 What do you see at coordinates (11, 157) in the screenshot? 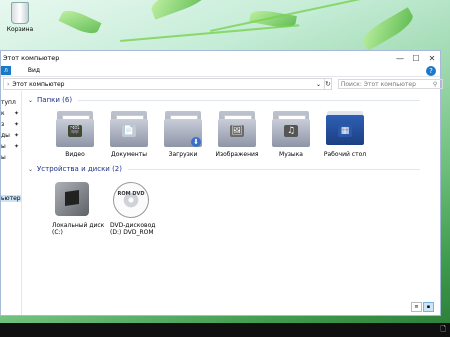
I see `nav-item: ы` at bounding box center [11, 157].